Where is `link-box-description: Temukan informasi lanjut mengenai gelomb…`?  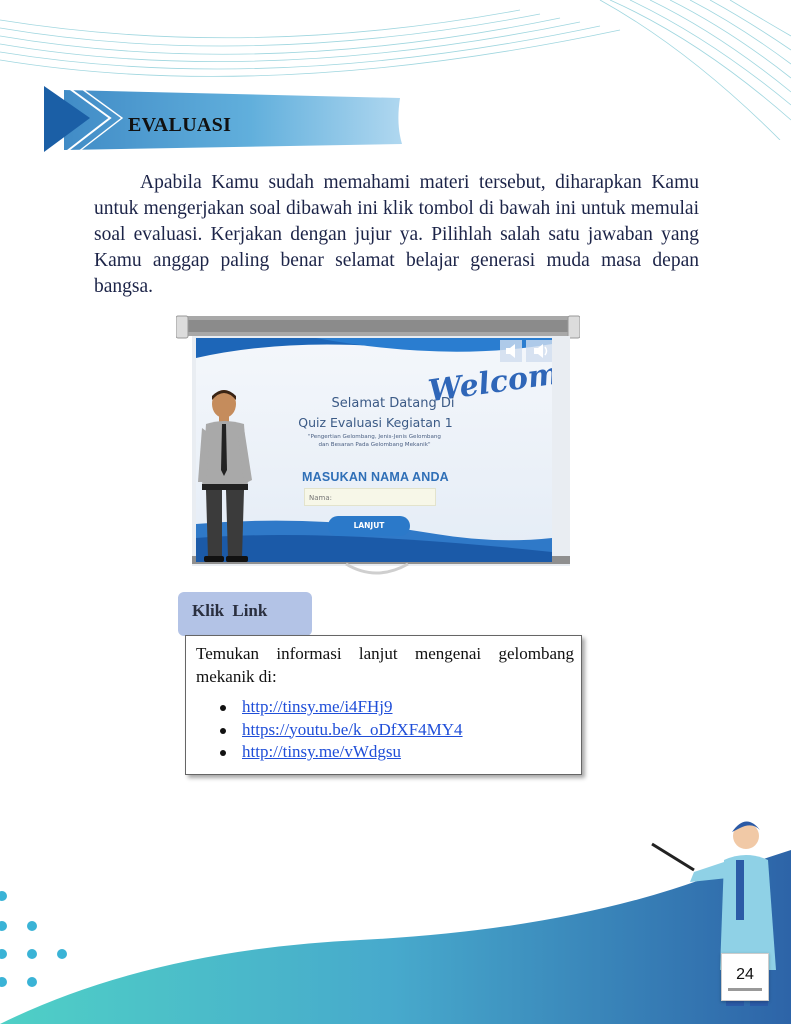
link-box-description: Temukan informasi lanjut mengenai gelomb… is located at coordinates (385, 665).